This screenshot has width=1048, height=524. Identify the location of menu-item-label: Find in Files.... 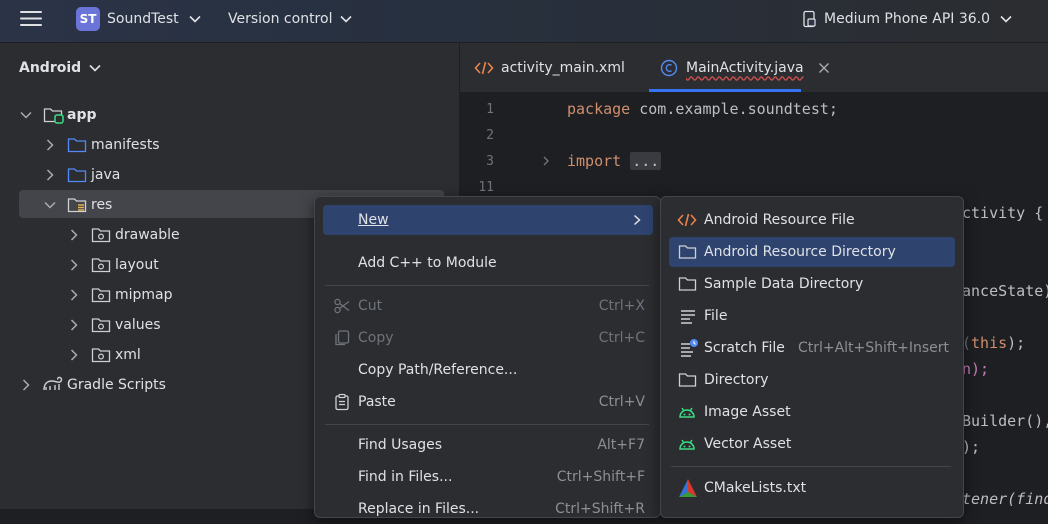
(405, 477).